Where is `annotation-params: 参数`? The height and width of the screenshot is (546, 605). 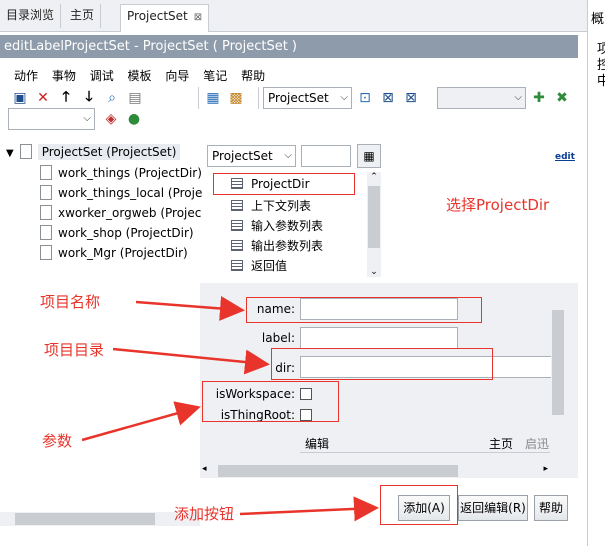
annotation-params: 参数 is located at coordinates (57, 441).